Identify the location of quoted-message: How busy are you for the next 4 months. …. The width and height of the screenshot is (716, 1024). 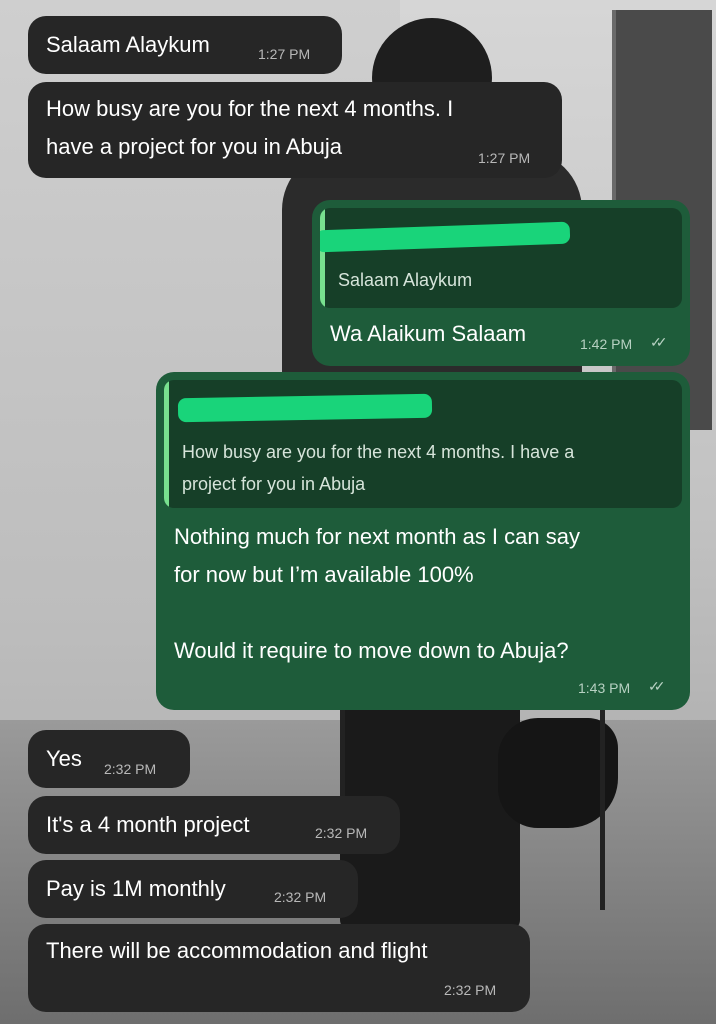
(423, 444).